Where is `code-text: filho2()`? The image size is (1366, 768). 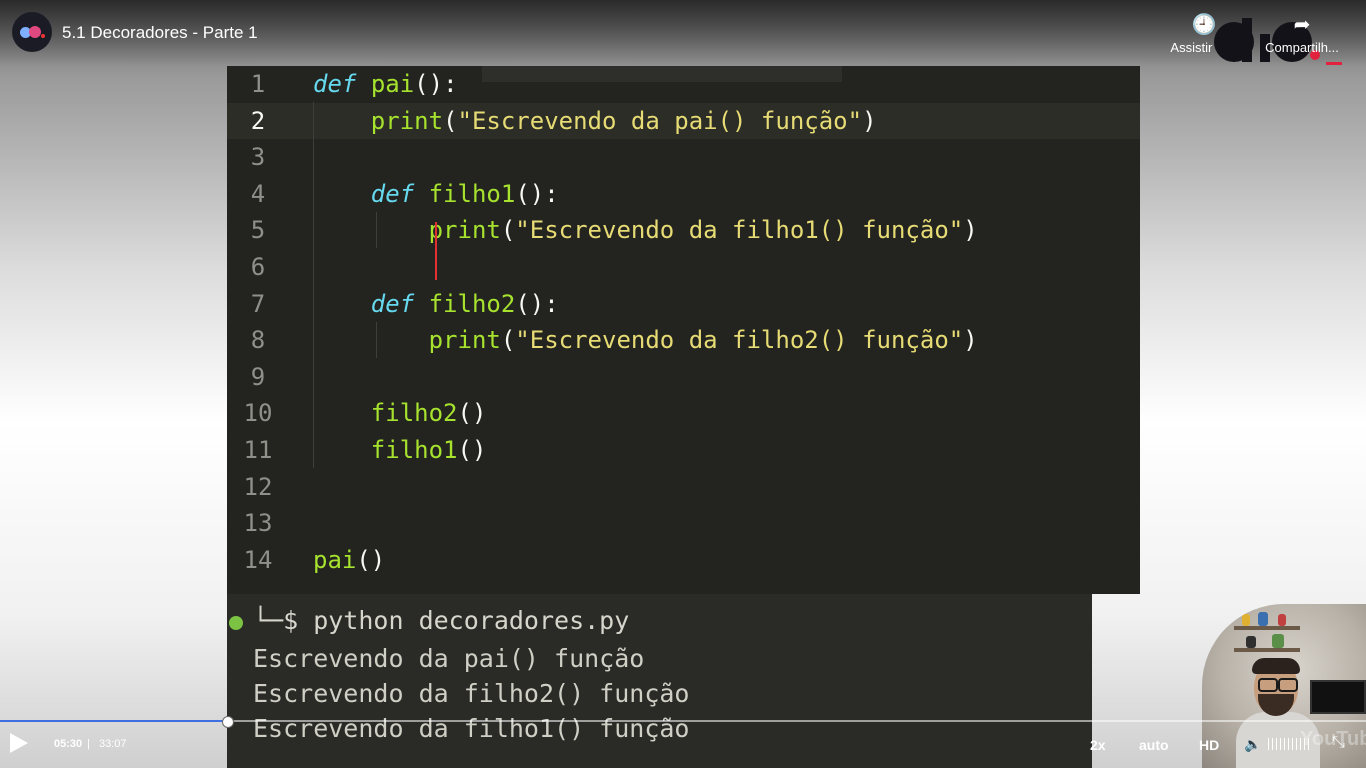 code-text: filho2() is located at coordinates (400, 413).